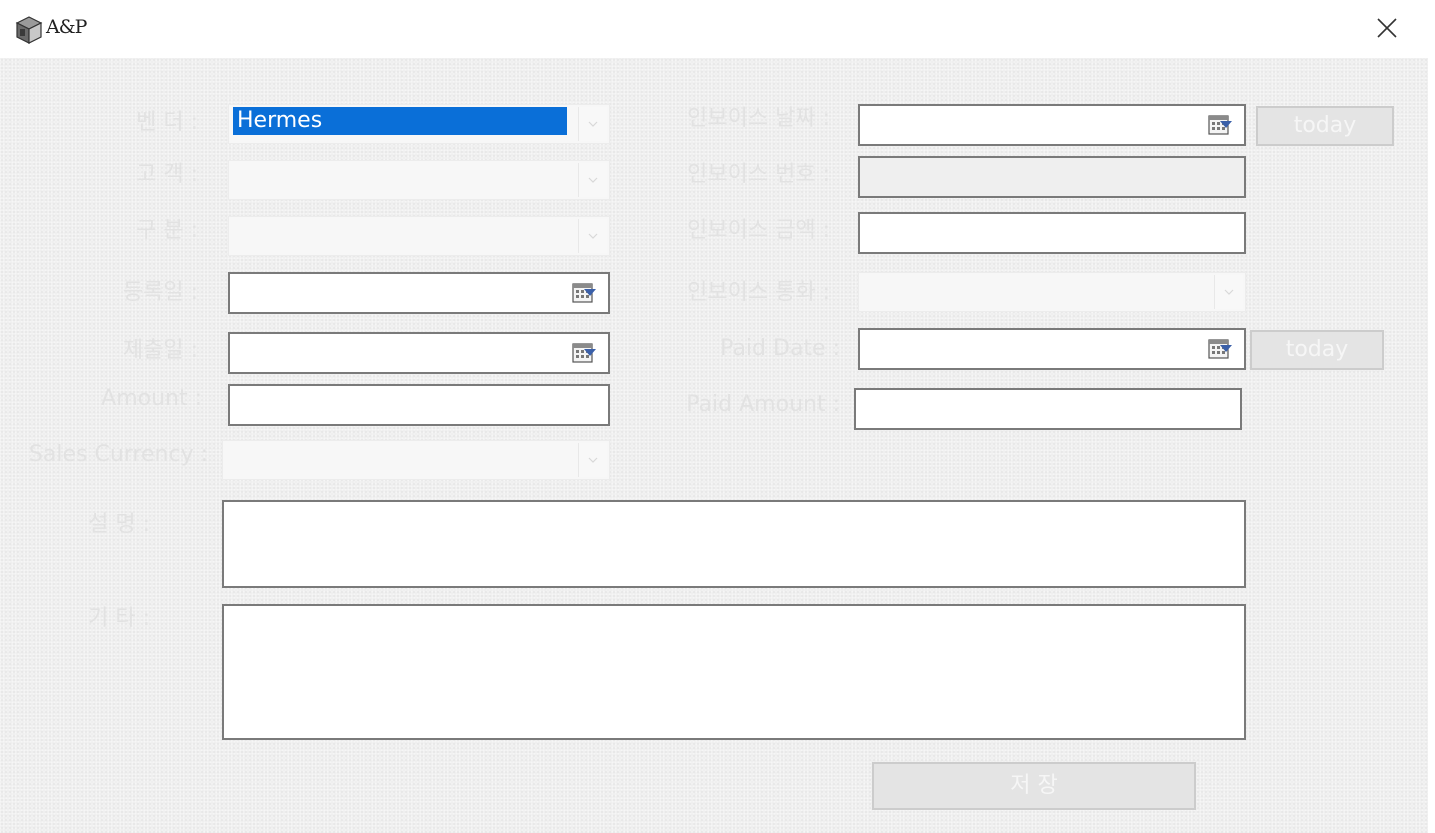  What do you see at coordinates (1048, 409) in the screenshot?
I see `paid-amount-input` at bounding box center [1048, 409].